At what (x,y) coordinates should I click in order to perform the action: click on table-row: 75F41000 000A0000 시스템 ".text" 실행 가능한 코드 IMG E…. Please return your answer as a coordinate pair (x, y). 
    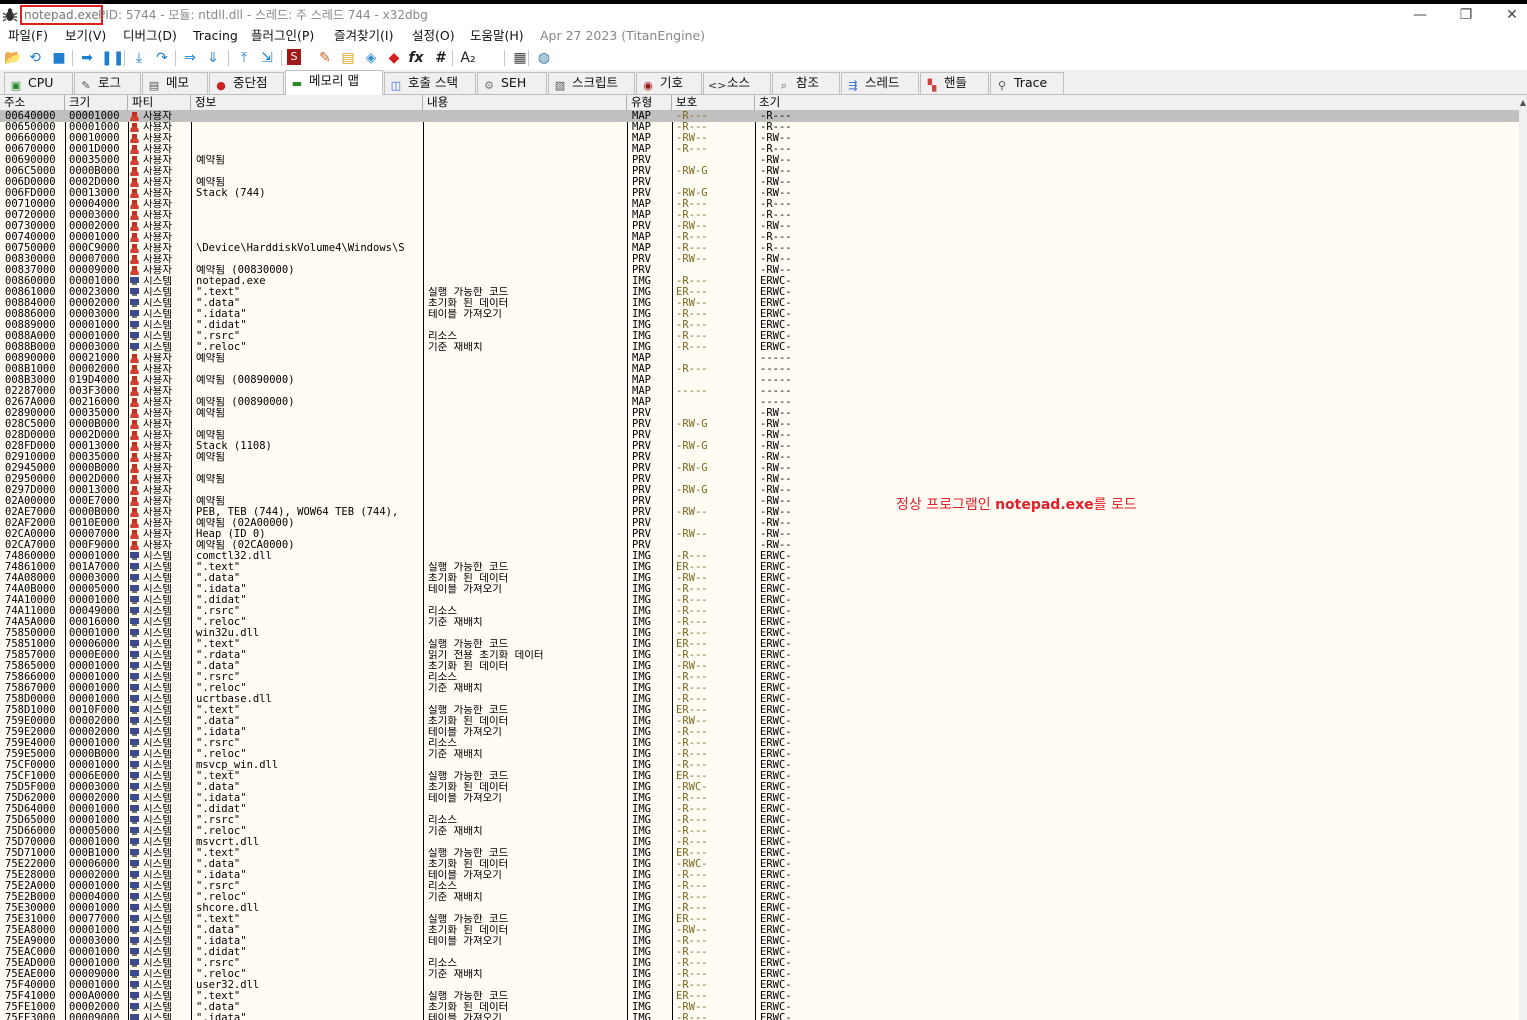
    Looking at the image, I should click on (759, 996).